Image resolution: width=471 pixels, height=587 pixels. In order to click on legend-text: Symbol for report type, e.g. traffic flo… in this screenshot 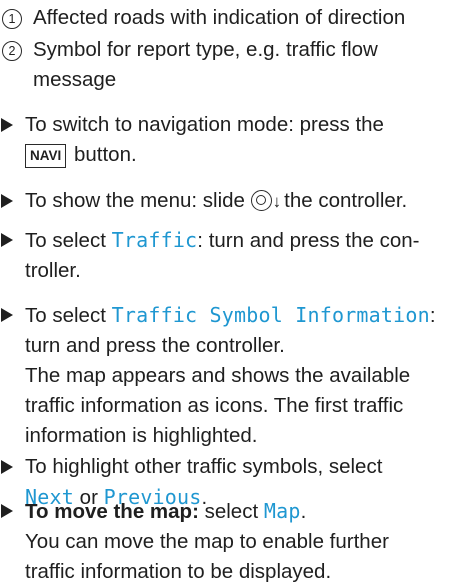, I will do `click(205, 64)`.